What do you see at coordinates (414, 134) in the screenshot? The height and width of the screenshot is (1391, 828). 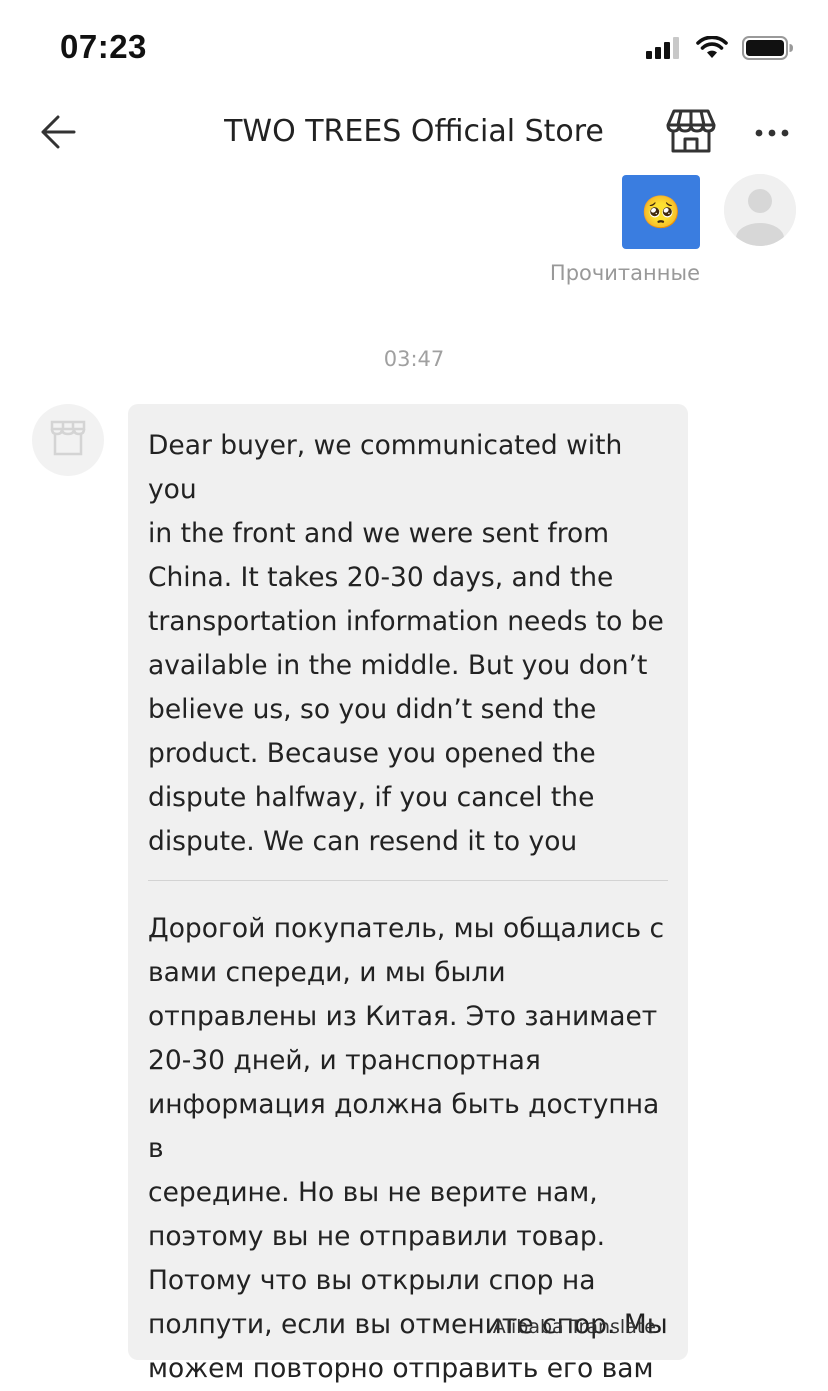 I see `chat-header: TWO TREES Official Store` at bounding box center [414, 134].